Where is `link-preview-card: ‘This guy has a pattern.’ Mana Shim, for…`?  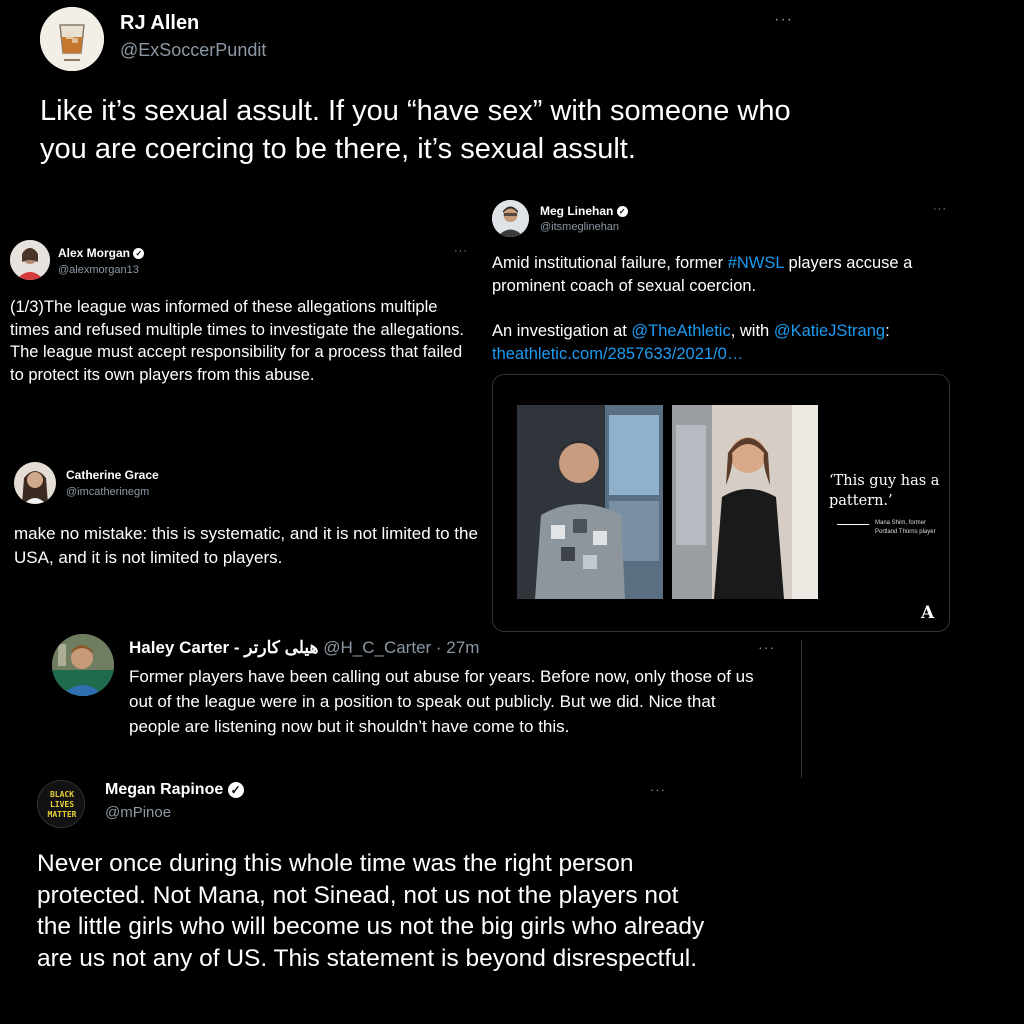 link-preview-card: ‘This guy has a pattern.’ Mana Shim, for… is located at coordinates (721, 503).